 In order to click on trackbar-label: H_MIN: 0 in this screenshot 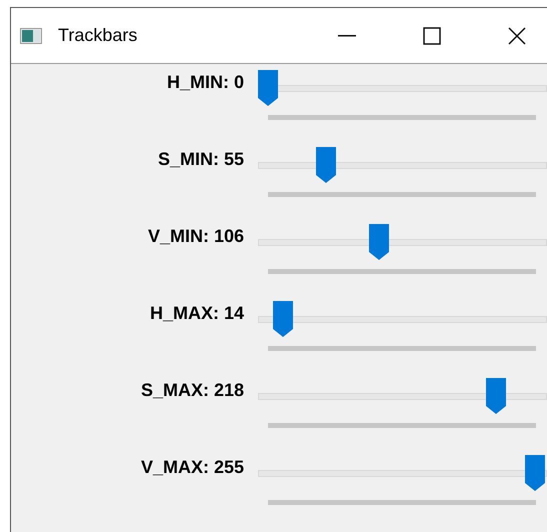, I will do `click(205, 82)`.